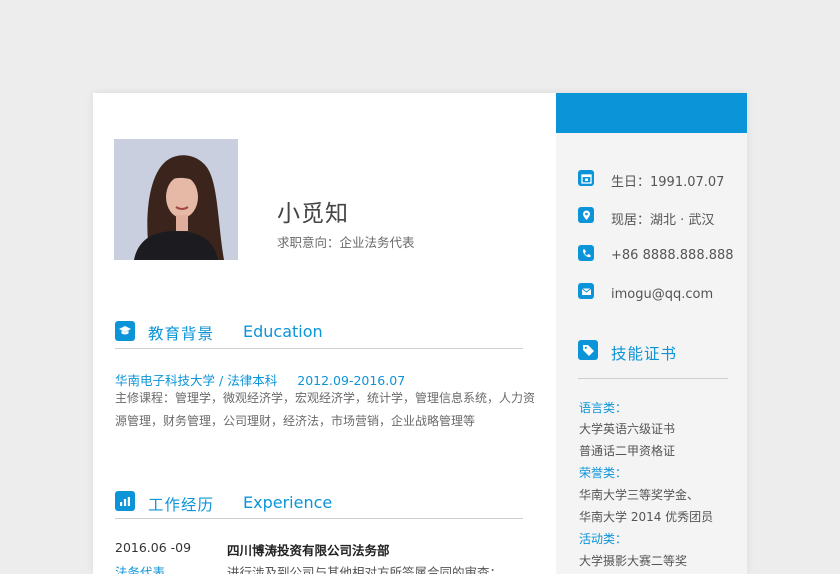 Image resolution: width=840 pixels, height=574 pixels. I want to click on email: imogu@qq.com, so click(662, 294).